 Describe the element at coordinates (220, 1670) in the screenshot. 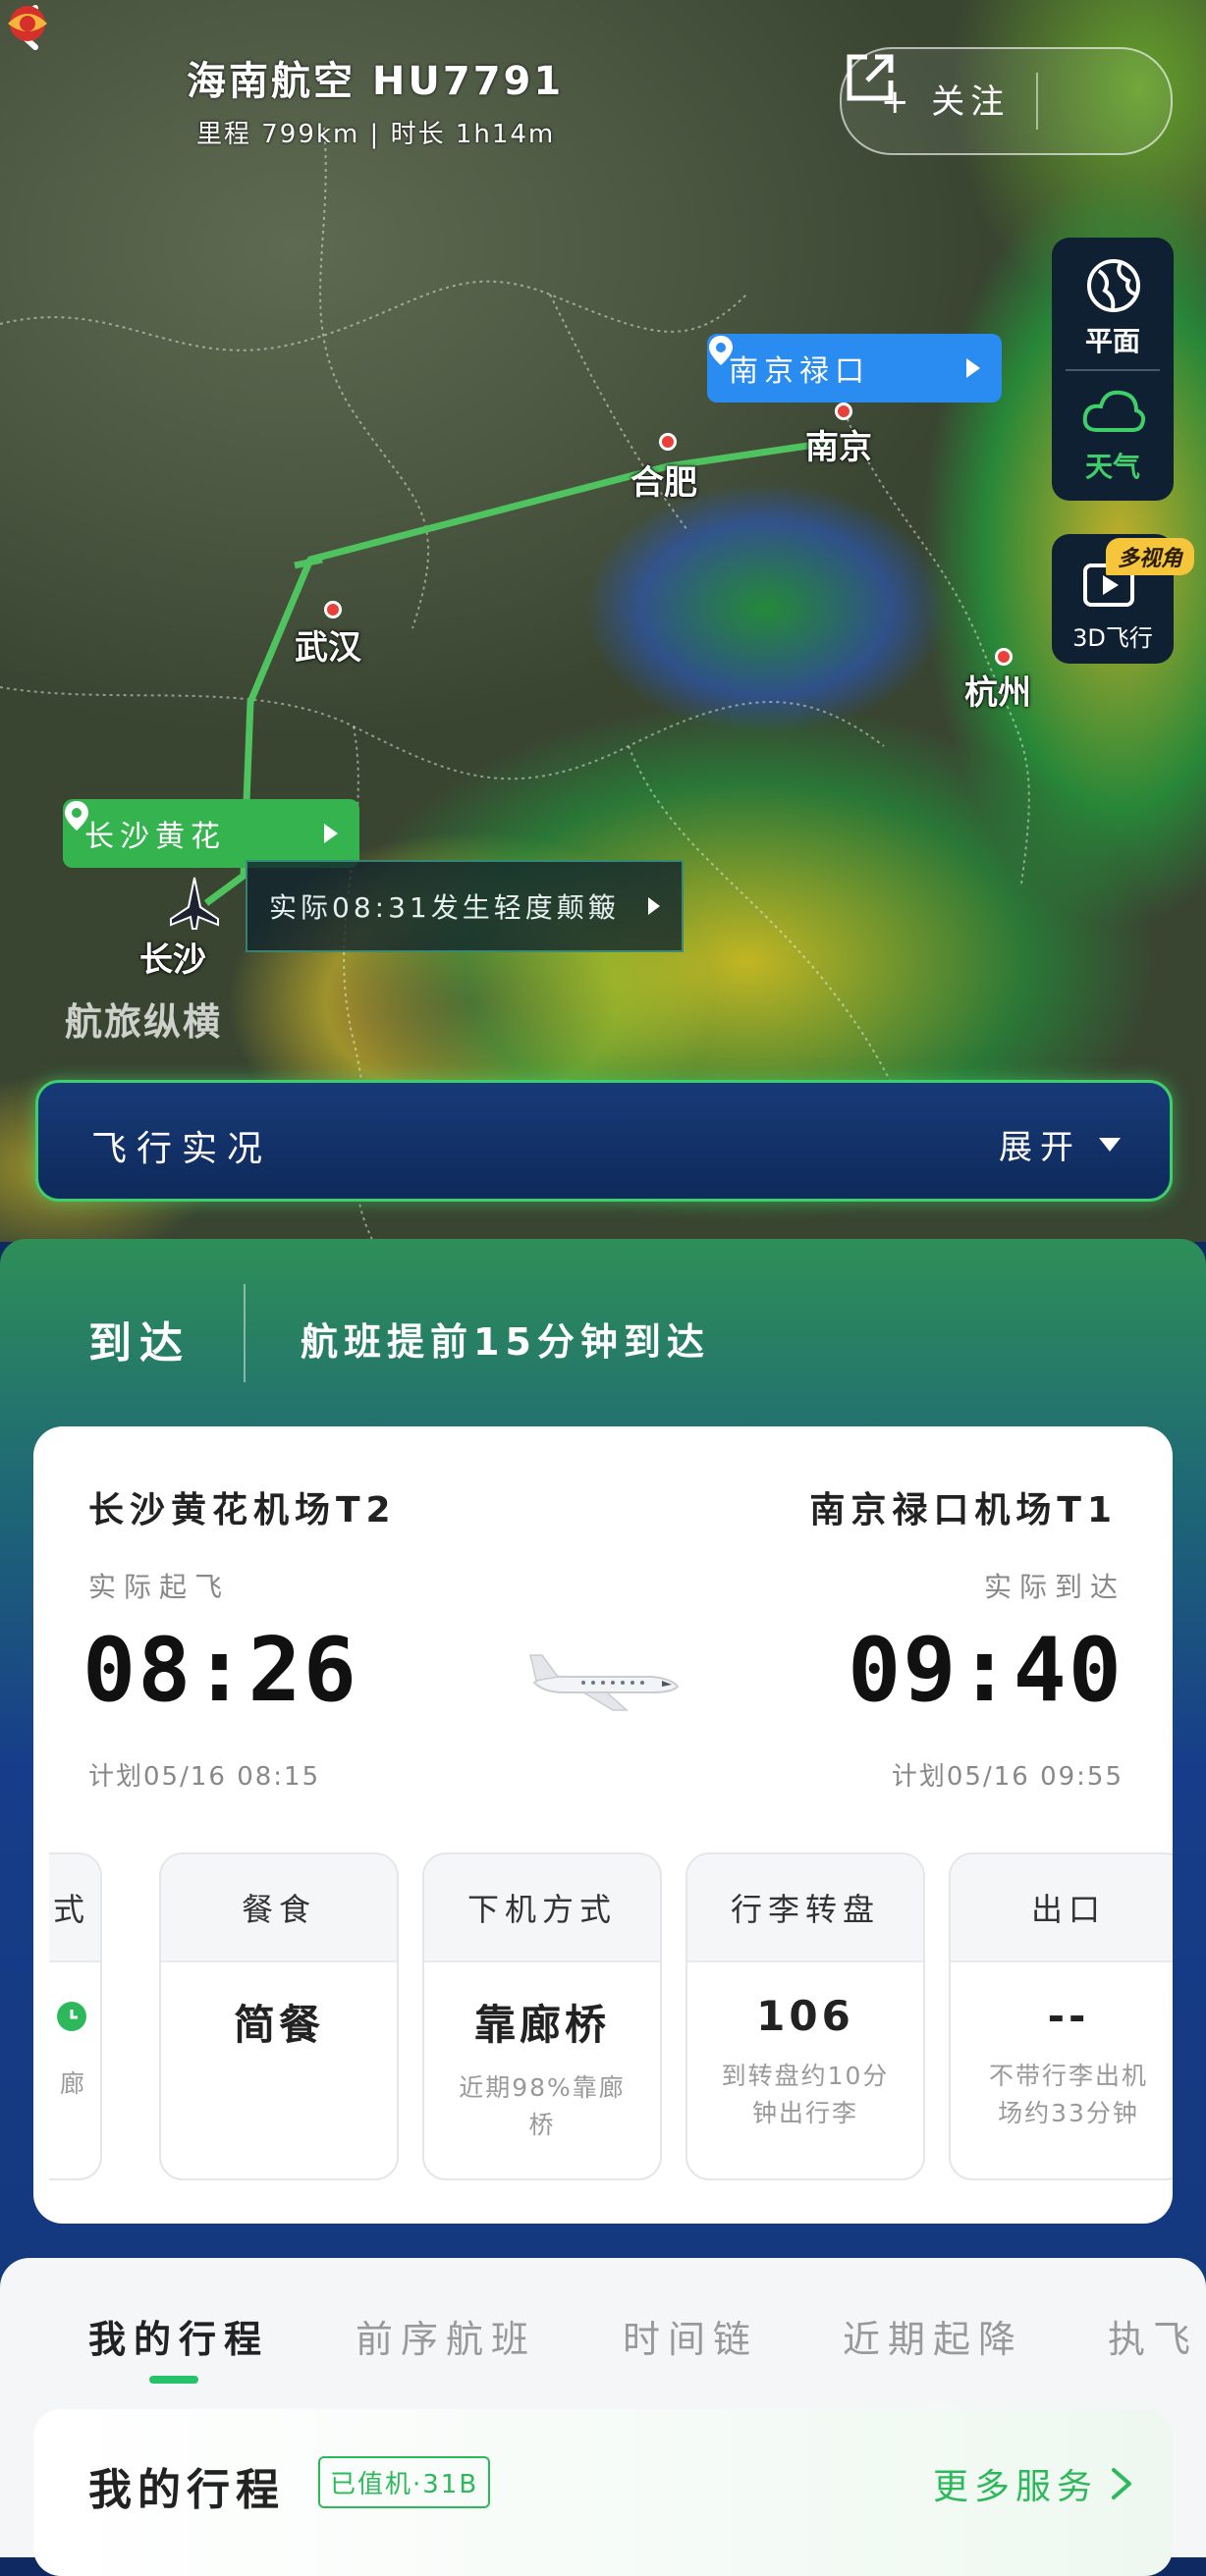

I see `departure-time: 08:26` at that location.